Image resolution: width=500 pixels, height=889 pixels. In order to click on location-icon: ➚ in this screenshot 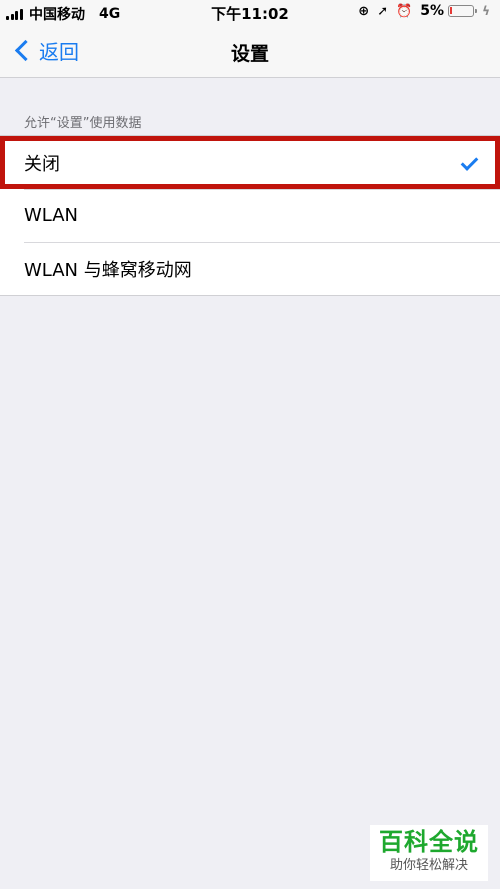, I will do `click(383, 11)`.